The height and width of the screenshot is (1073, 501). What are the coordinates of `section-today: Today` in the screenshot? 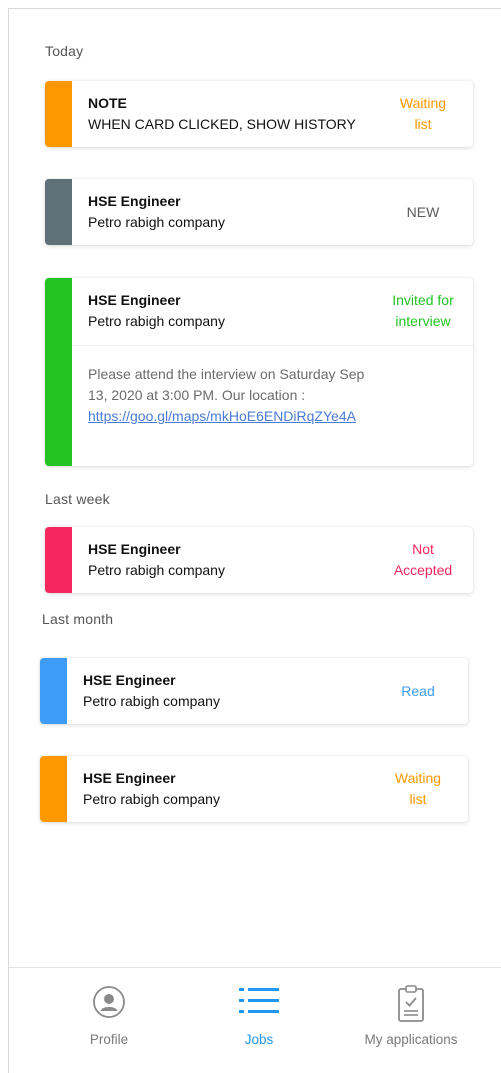 It's located at (64, 51).